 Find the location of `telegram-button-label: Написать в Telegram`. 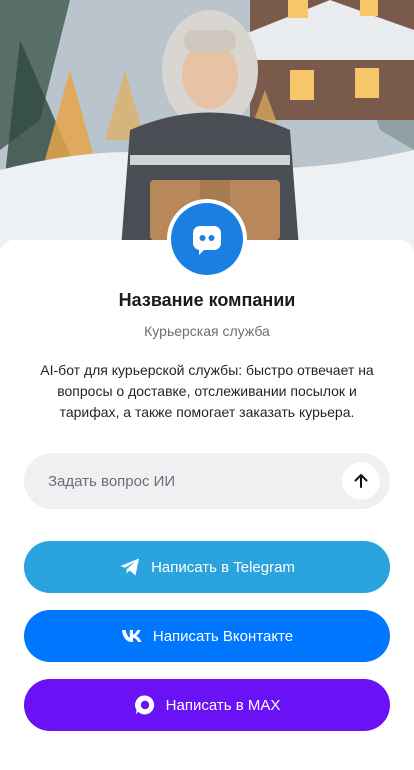

telegram-button-label: Написать в Telegram is located at coordinates (223, 567).